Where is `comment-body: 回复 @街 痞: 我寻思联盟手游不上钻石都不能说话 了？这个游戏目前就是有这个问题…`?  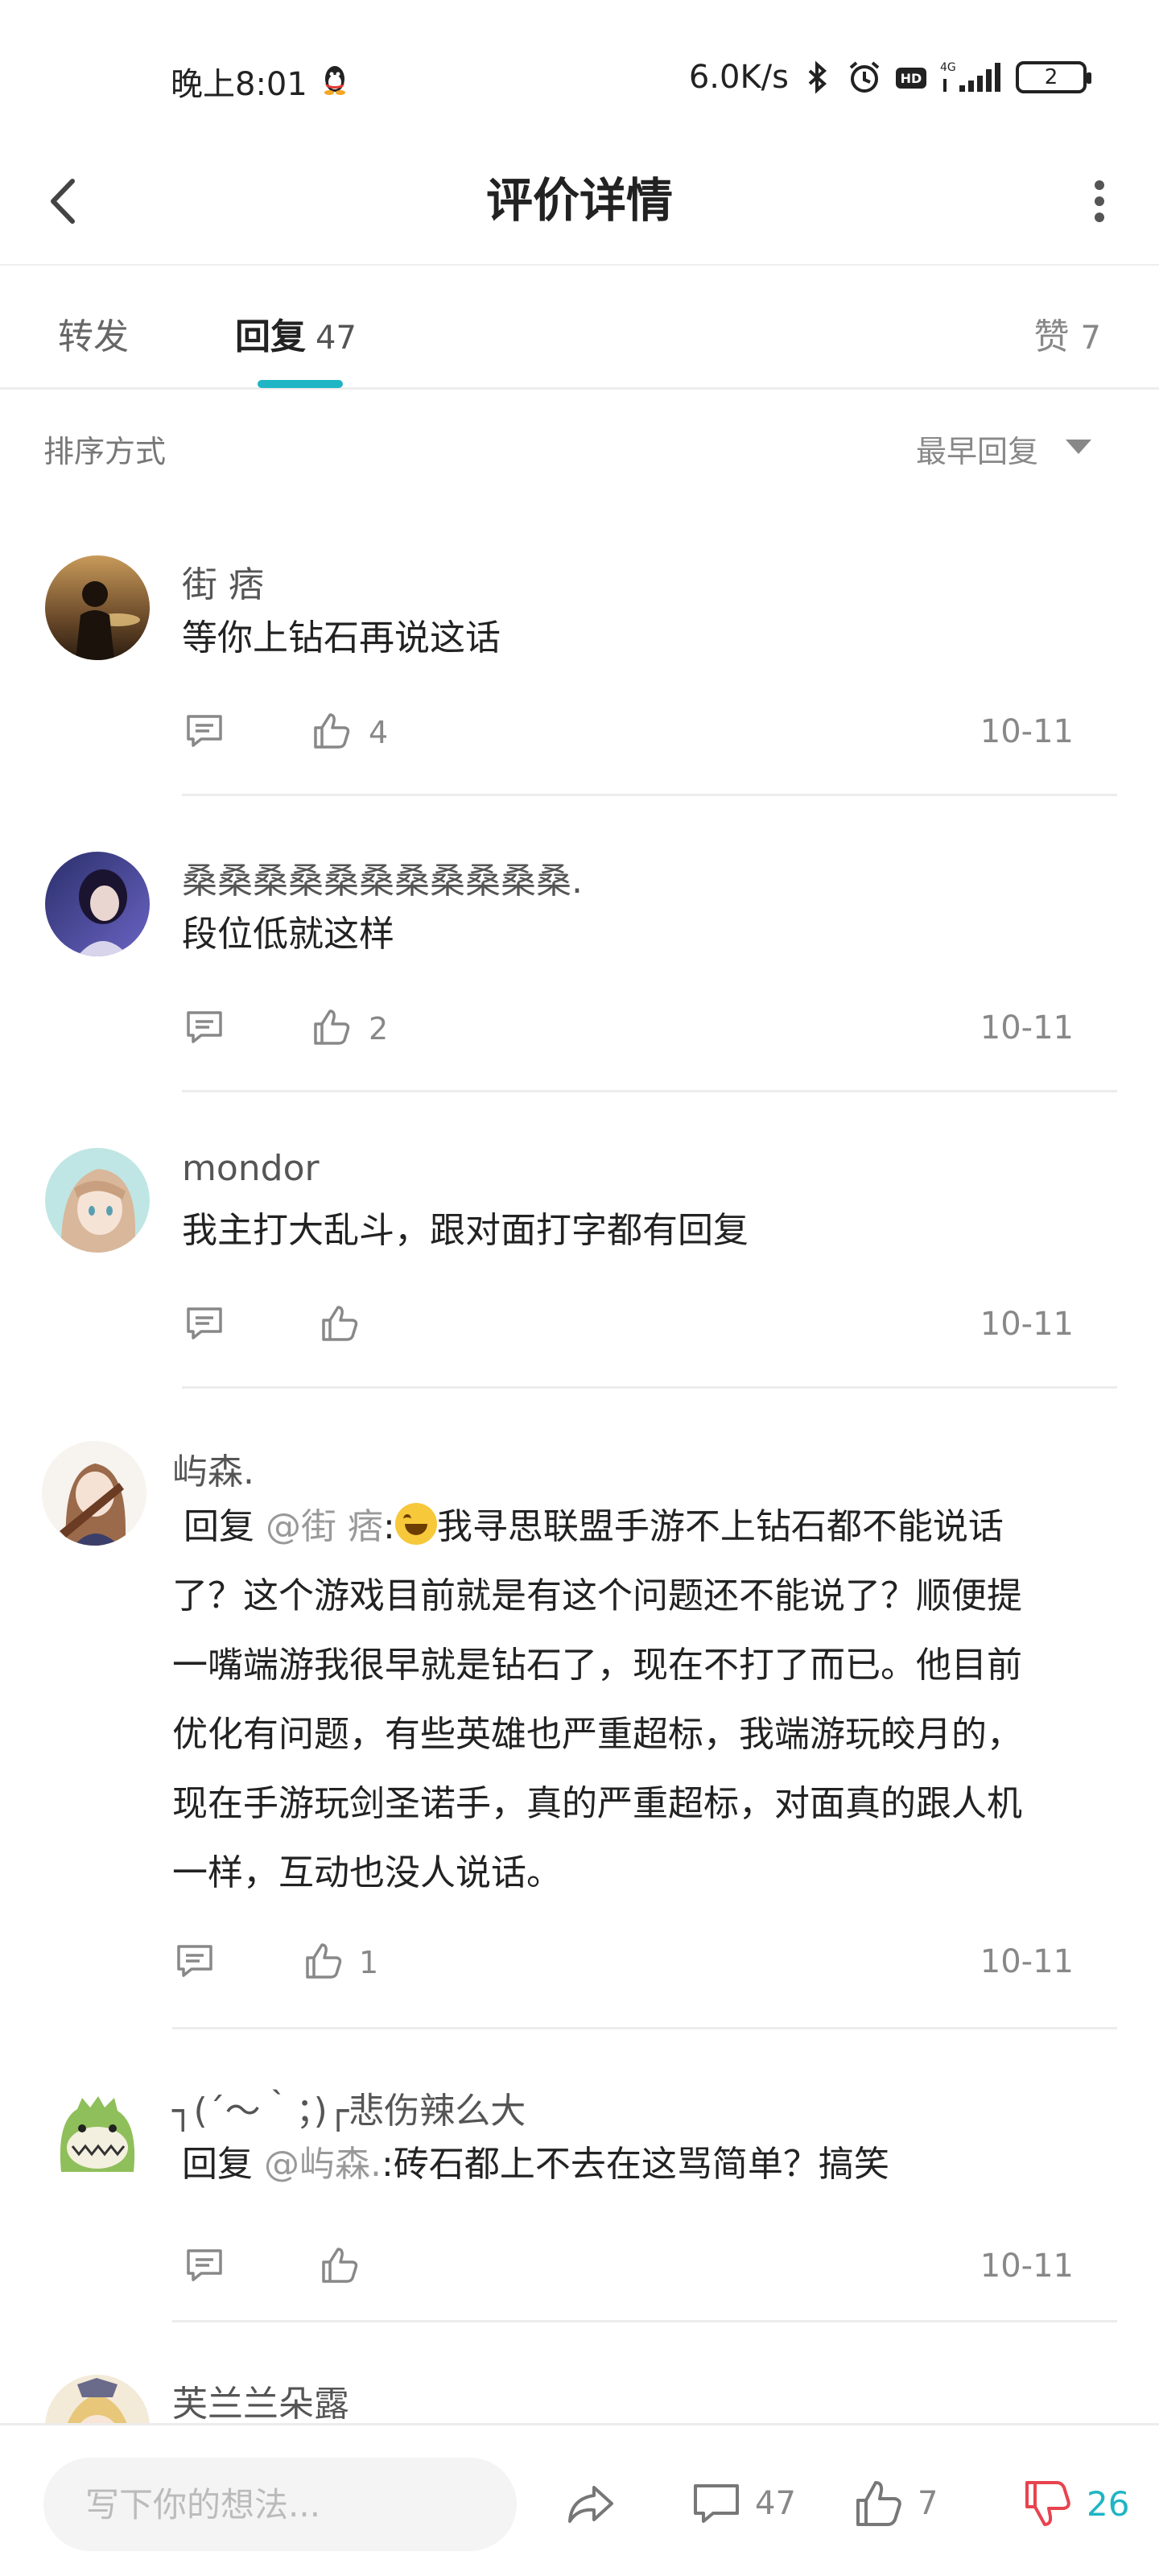 comment-body: 回复 @街 痞: 我寻思联盟手游不上钻石都不能说话 了？这个游戏目前就是有这个问题… is located at coordinates (639, 1700).